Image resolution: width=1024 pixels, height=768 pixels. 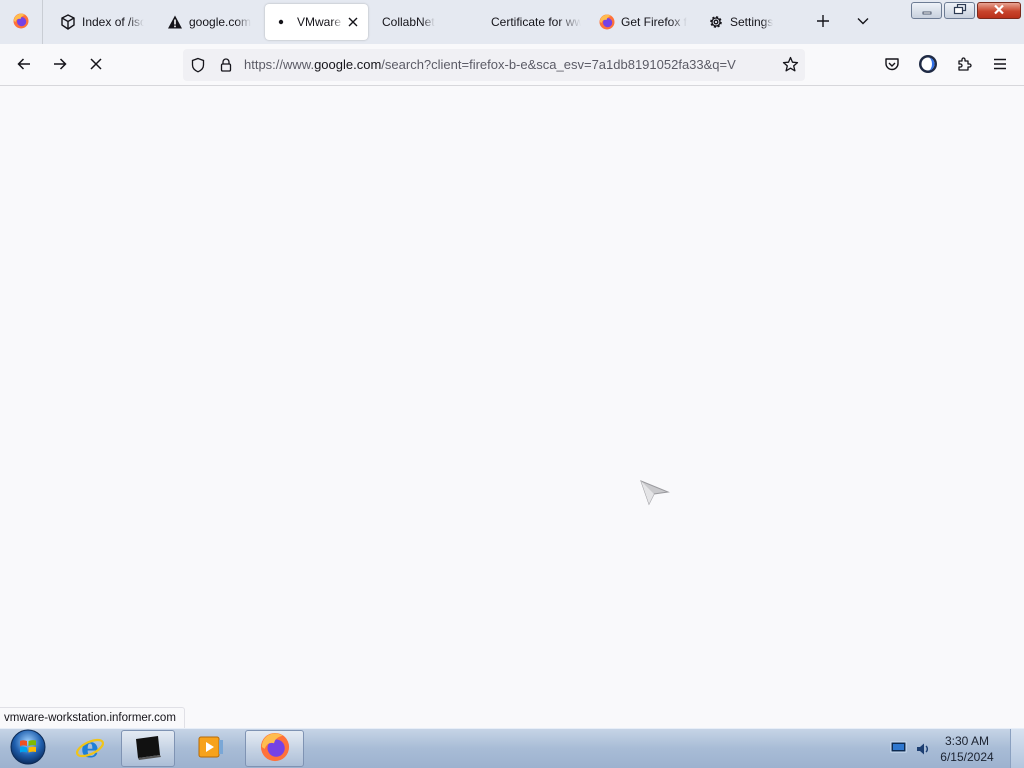 I want to click on taskbar: e 3:30 AM 6/15/2024, so click(x=512, y=748).